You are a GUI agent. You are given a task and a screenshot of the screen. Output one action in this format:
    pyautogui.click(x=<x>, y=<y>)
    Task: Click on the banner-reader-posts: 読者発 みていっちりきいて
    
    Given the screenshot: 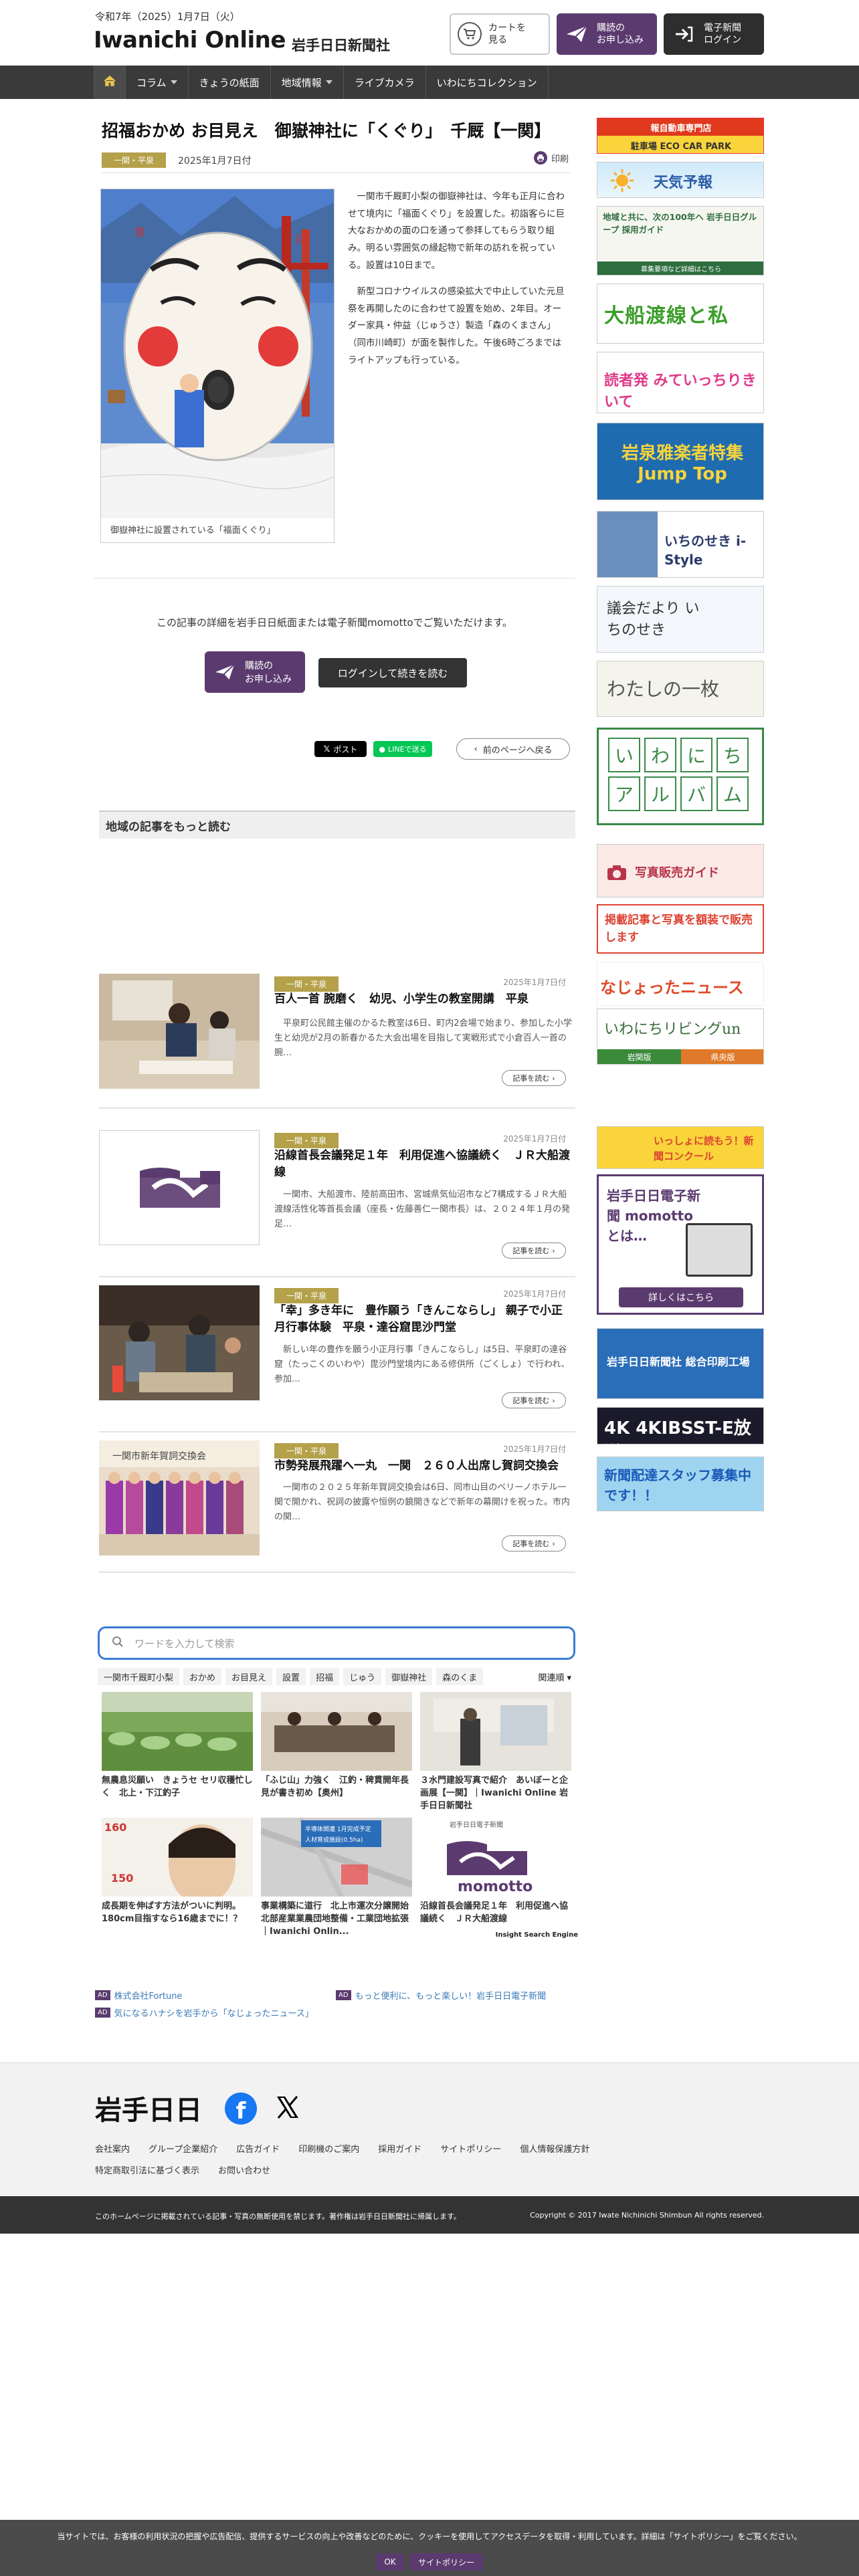 What is the action you would take?
    pyautogui.click(x=680, y=383)
    